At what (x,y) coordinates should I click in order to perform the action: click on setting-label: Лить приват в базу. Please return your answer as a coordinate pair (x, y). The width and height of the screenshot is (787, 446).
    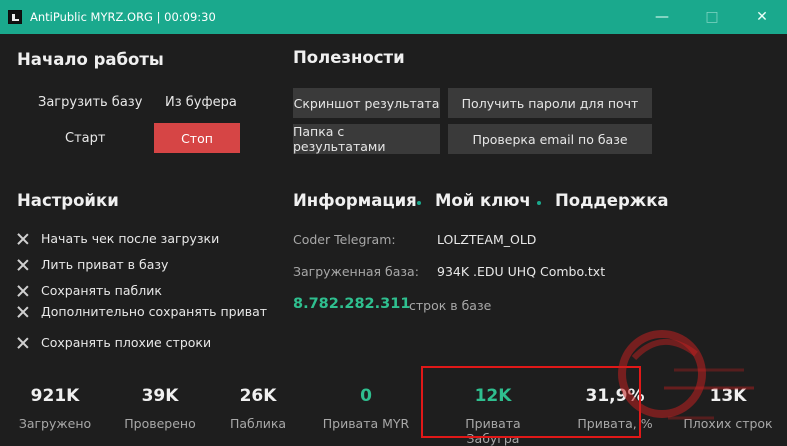
    Looking at the image, I should click on (105, 264).